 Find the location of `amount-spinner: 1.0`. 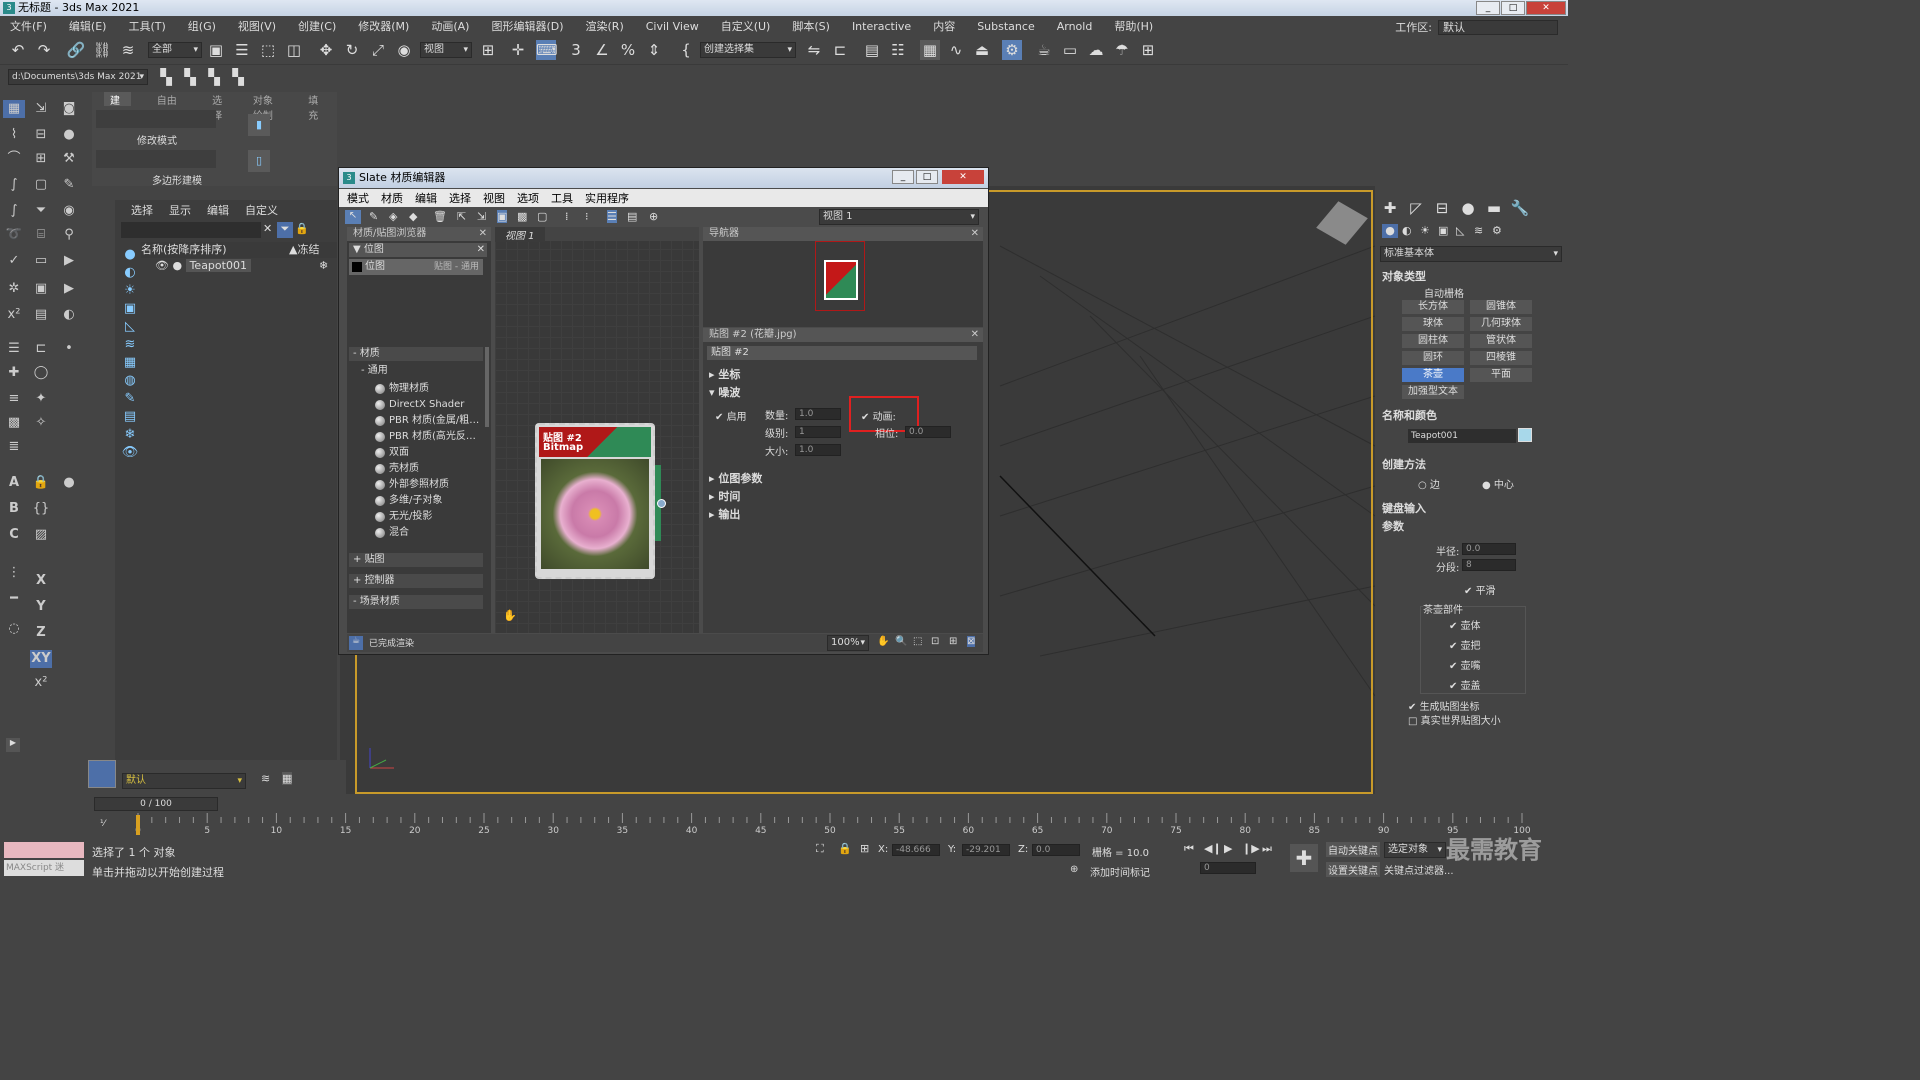

amount-spinner: 1.0 is located at coordinates (818, 414).